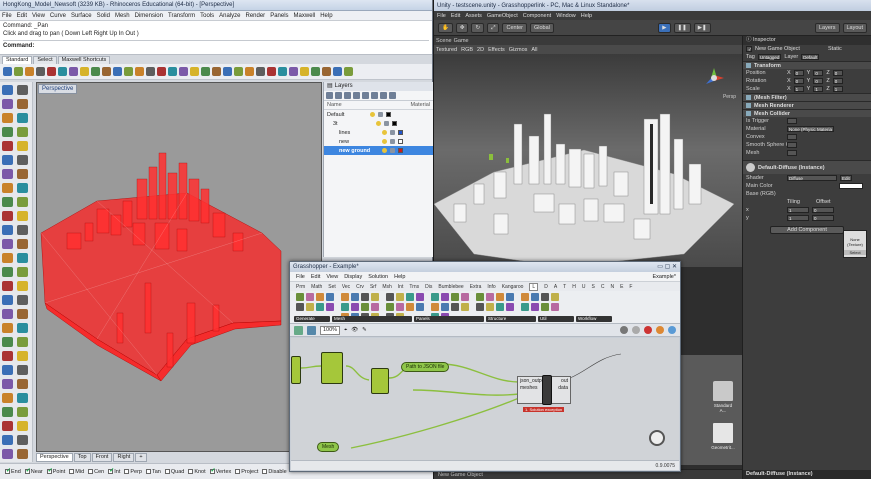 The height and width of the screenshot is (479, 871). What do you see at coordinates (124, 457) in the screenshot?
I see `view-tab-right: Right` at bounding box center [124, 457].